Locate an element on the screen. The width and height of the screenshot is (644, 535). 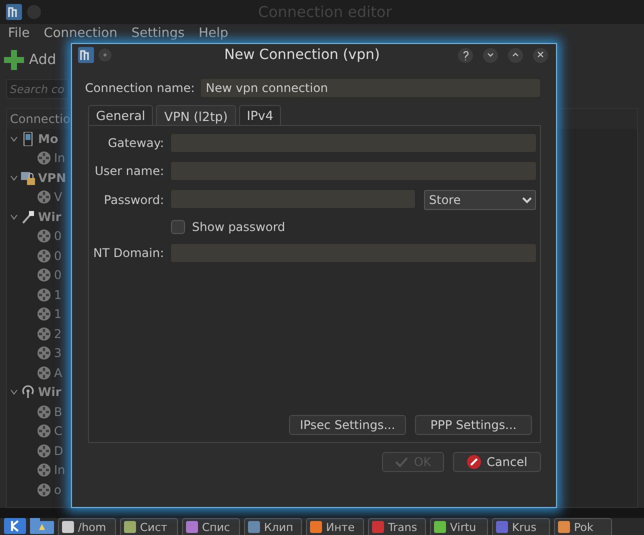
list-item: C is located at coordinates (58, 431).